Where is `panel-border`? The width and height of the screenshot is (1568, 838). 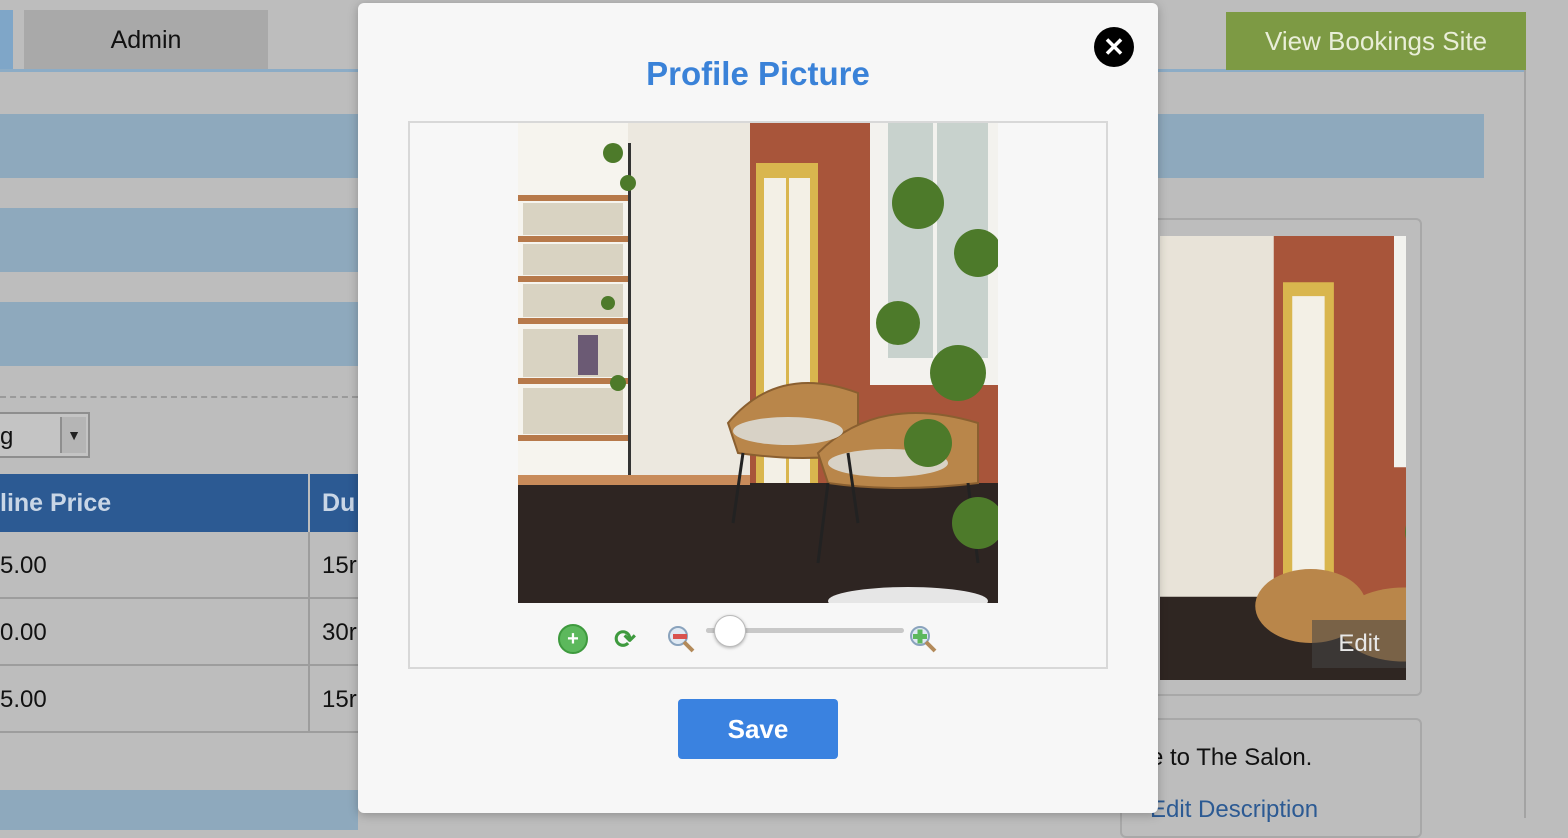 panel-border is located at coordinates (1525, 444).